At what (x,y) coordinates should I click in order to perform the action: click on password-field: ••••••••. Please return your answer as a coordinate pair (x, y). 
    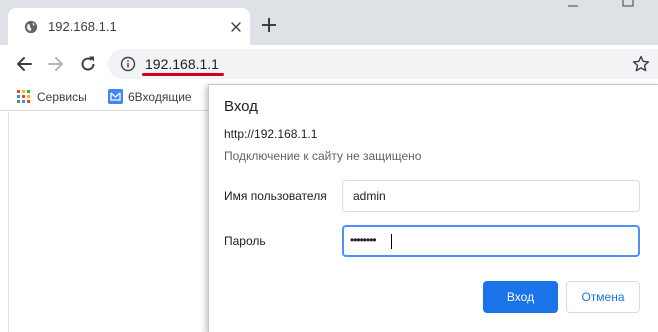
    Looking at the image, I should click on (491, 241).